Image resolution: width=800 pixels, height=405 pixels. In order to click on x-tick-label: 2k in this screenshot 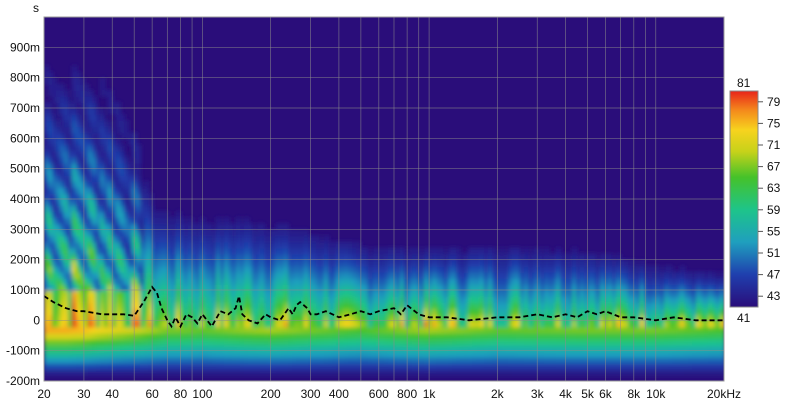, I will do `click(498, 394)`.